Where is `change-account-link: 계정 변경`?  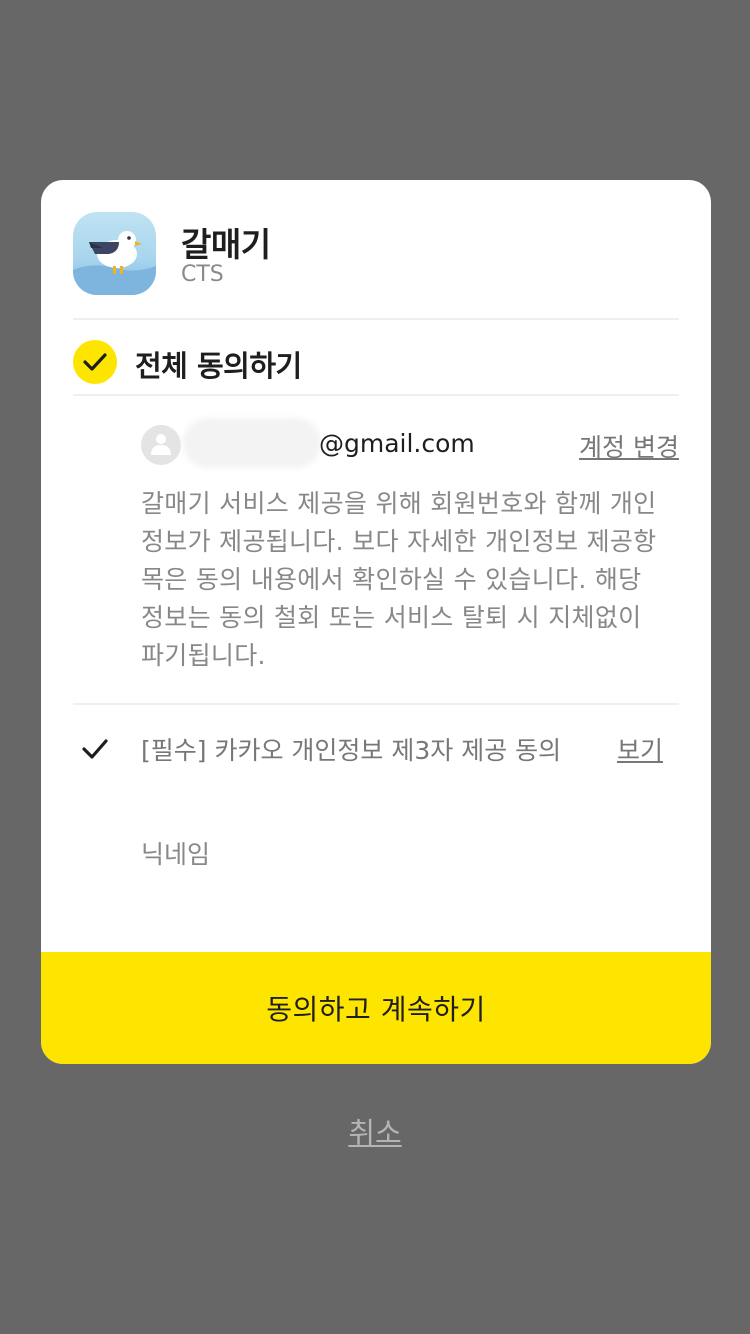
change-account-link: 계정 변경 is located at coordinates (629, 446).